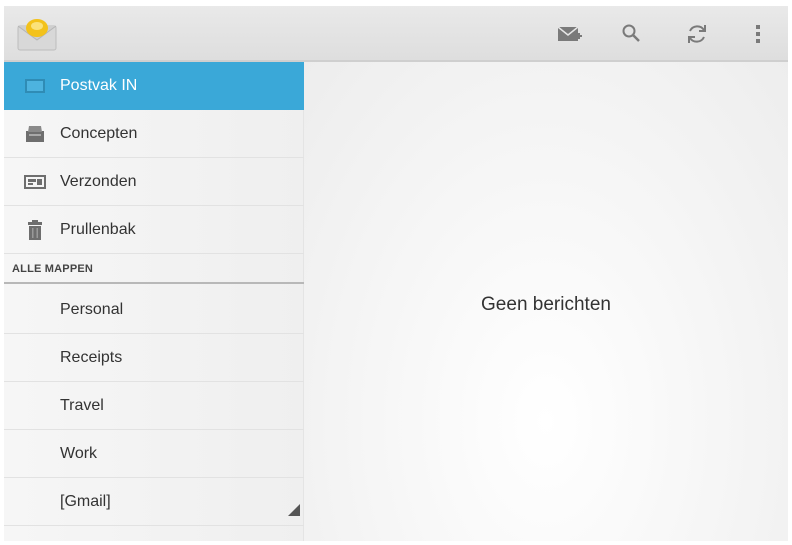  Describe the element at coordinates (294, 509) in the screenshot. I see `expand-corner-icon` at that location.